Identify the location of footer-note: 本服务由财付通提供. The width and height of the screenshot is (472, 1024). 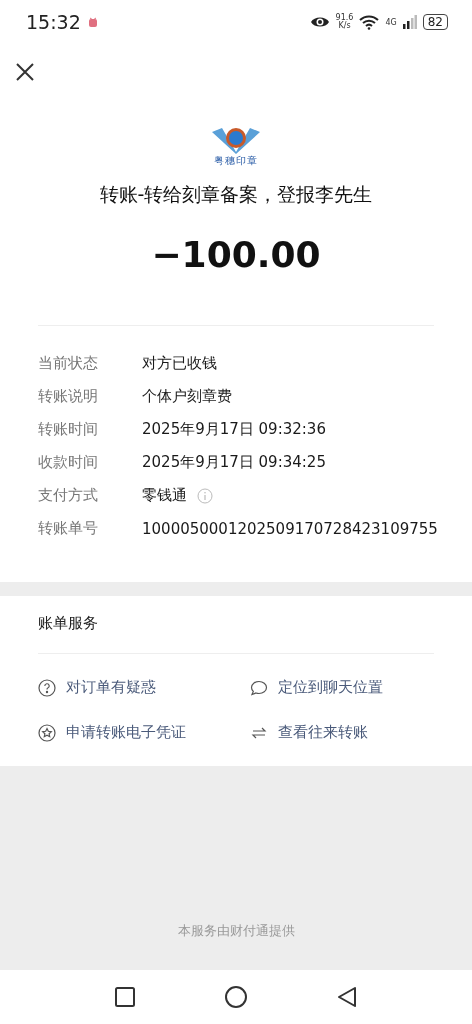
(236, 931).